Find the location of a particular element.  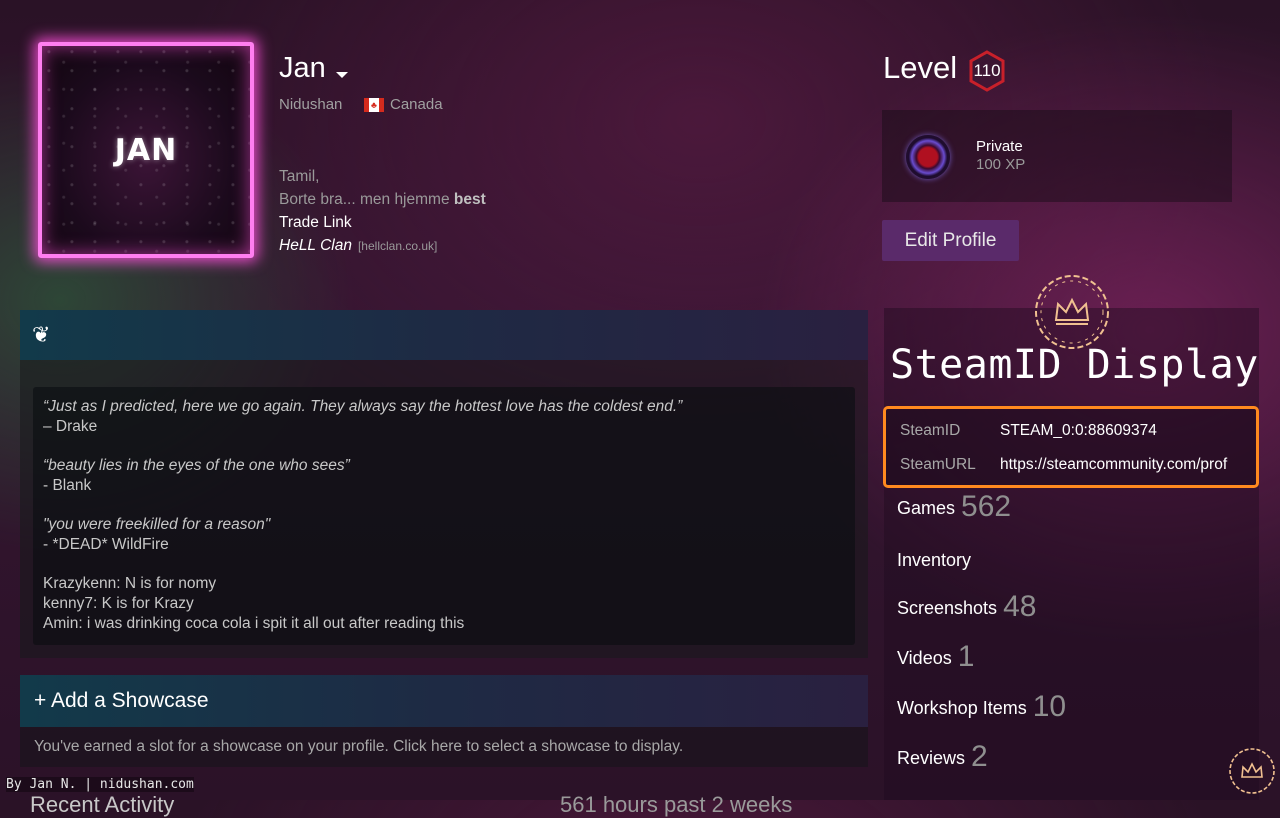

chat-line: kenny7: K is for Krazy is located at coordinates (118, 603).